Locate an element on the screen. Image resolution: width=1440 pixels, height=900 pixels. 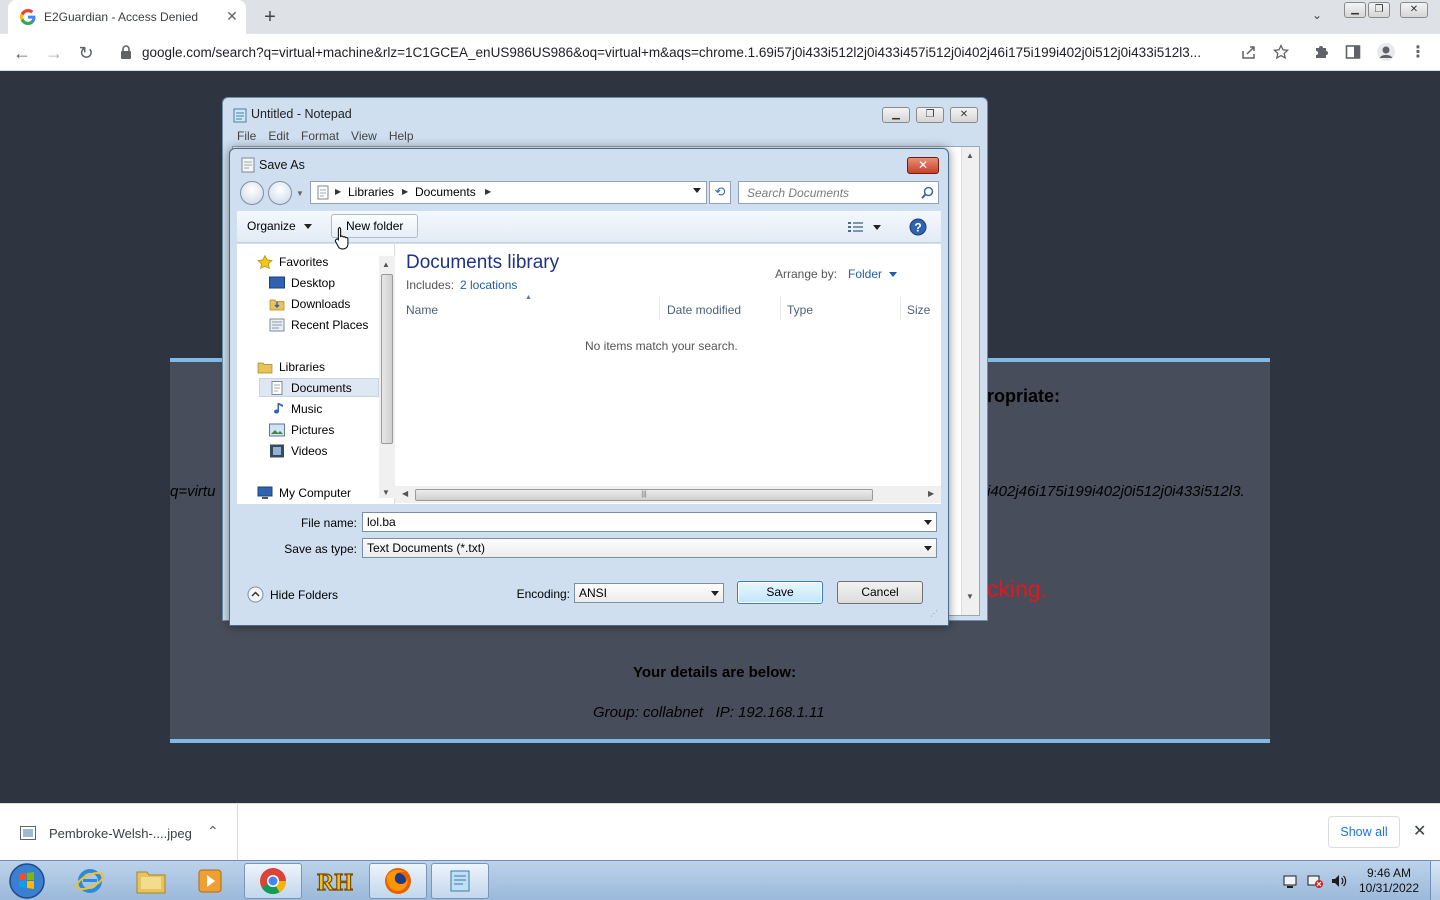
menu-view: View is located at coordinates (364, 136).